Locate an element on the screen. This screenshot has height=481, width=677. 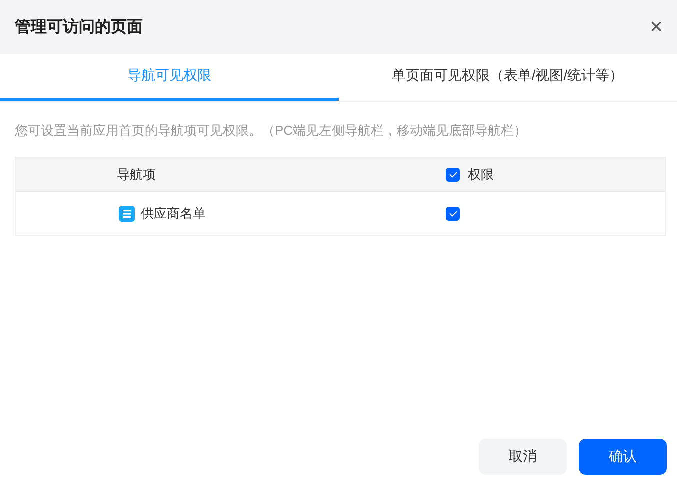
column-header: 导航项 is located at coordinates (136, 175).